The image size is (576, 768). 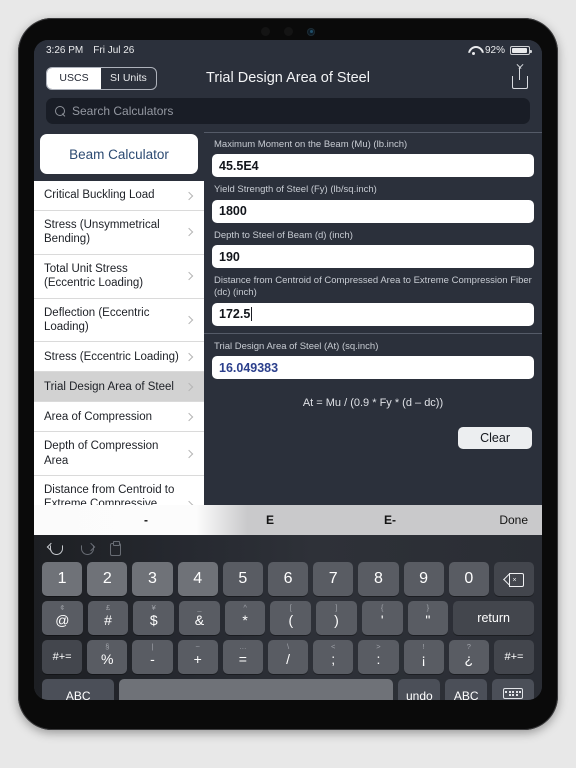 What do you see at coordinates (423, 657) in the screenshot?
I see `key-exclamation: ! ¡` at bounding box center [423, 657].